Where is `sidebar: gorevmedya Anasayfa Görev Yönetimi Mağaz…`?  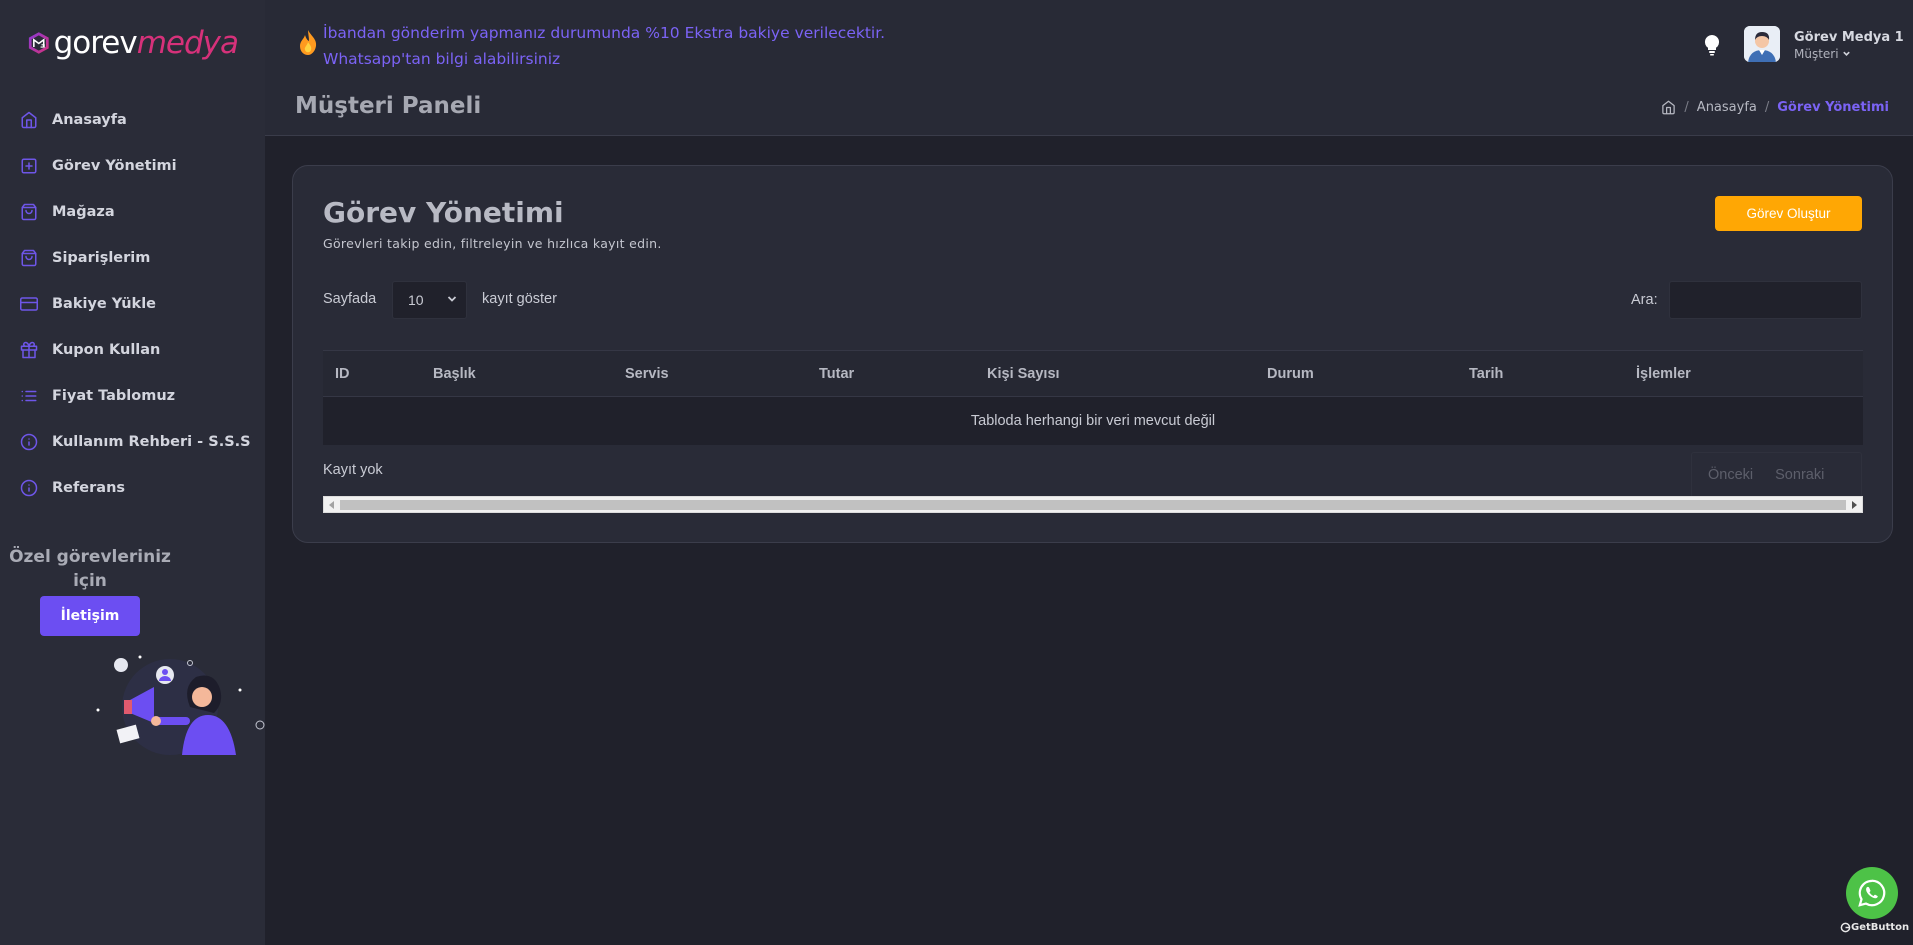
sidebar: gorevmedya Anasayfa Görev Yönetimi Mağaz… is located at coordinates (132, 472).